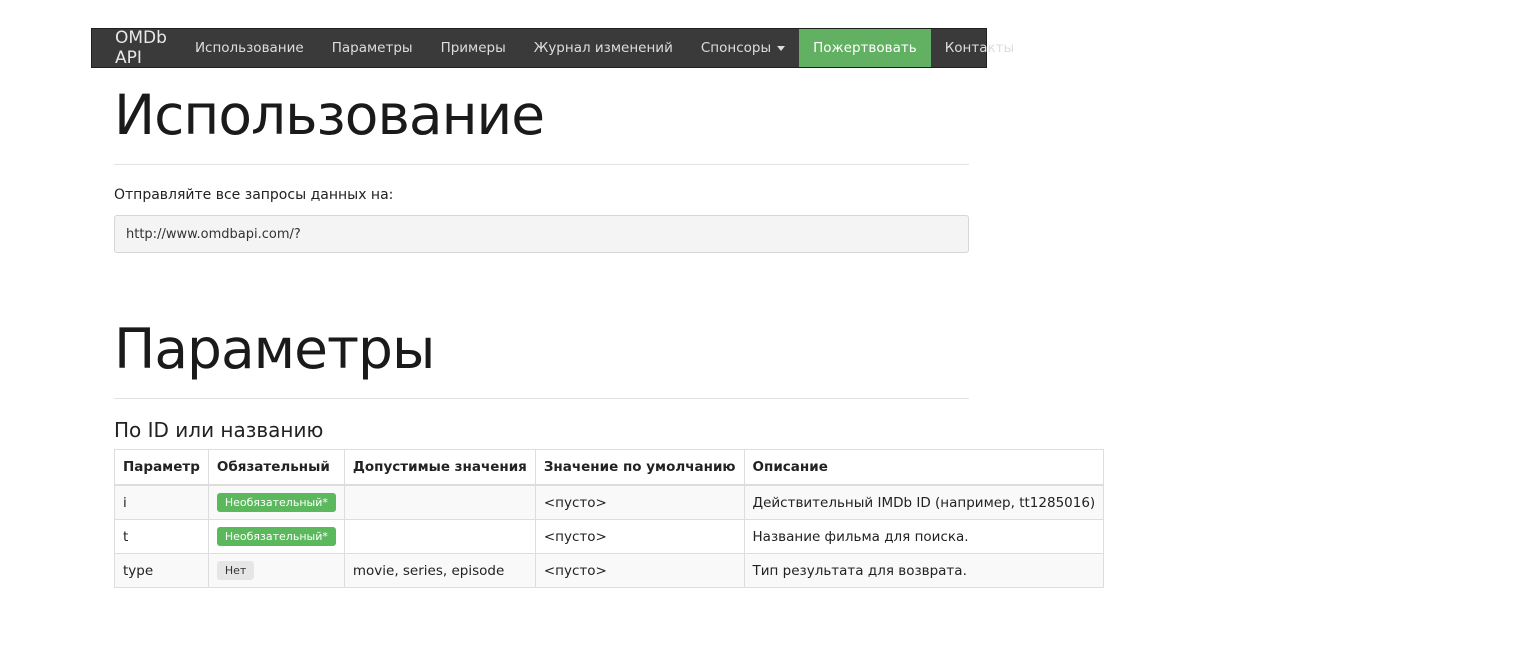 The height and width of the screenshot is (672, 1538). I want to click on usage-intro-text: Отправляйте все запросы данных на:, so click(254, 195).